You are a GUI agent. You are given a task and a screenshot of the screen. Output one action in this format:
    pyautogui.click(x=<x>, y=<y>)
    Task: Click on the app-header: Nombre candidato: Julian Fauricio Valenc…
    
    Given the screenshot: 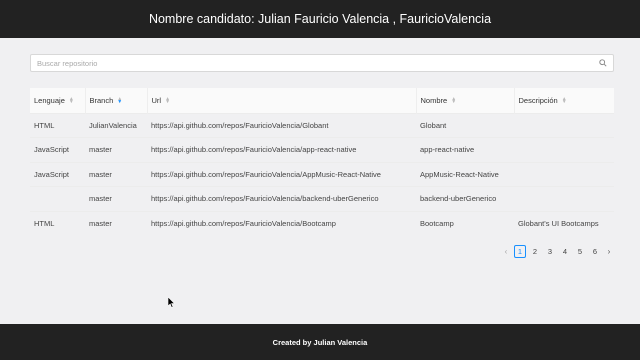 What is the action you would take?
    pyautogui.click(x=320, y=19)
    